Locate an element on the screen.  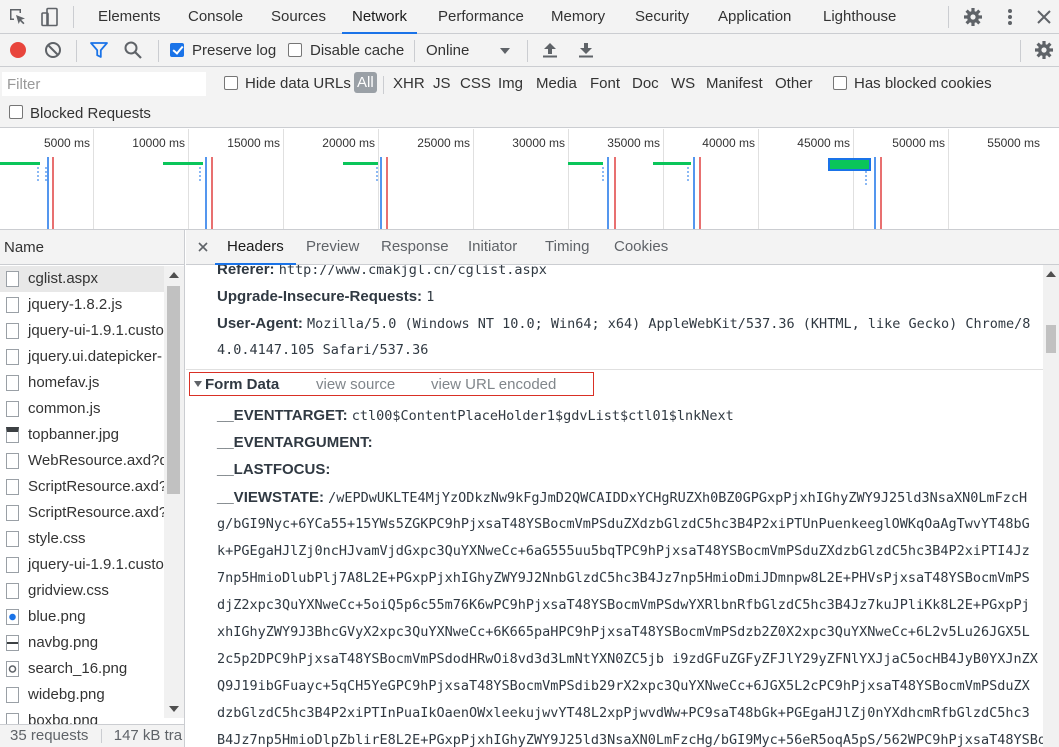
close-devtools-icon is located at coordinates (1044, 17).